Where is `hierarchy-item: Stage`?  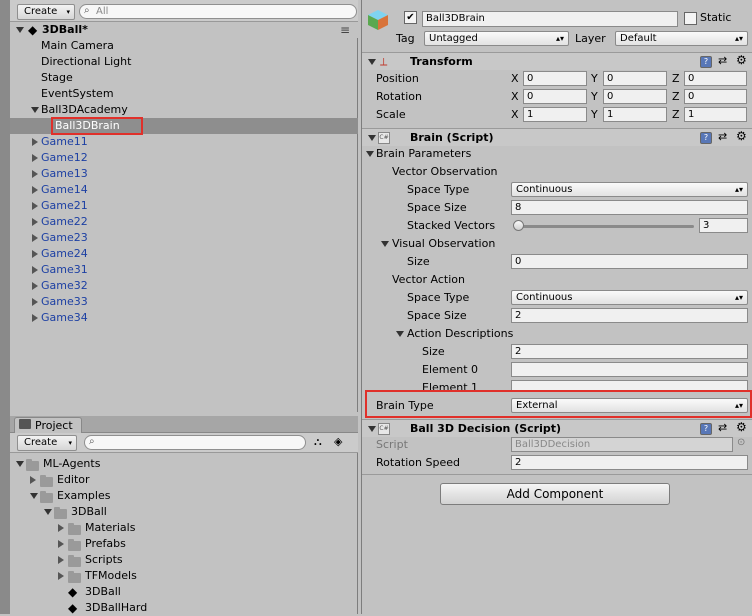 hierarchy-item: Stage is located at coordinates (184, 78).